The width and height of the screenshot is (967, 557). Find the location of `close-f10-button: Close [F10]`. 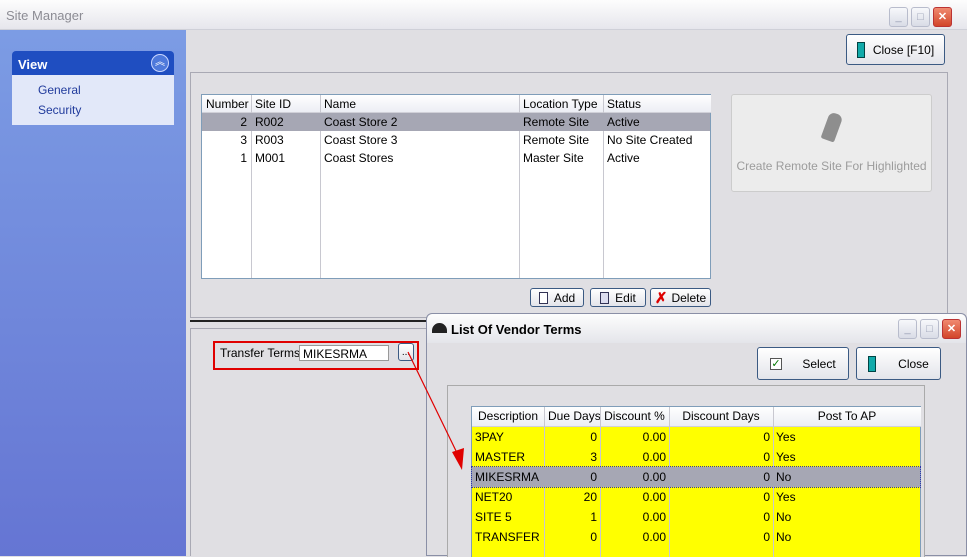

close-f10-button: Close [F10] is located at coordinates (895, 49).